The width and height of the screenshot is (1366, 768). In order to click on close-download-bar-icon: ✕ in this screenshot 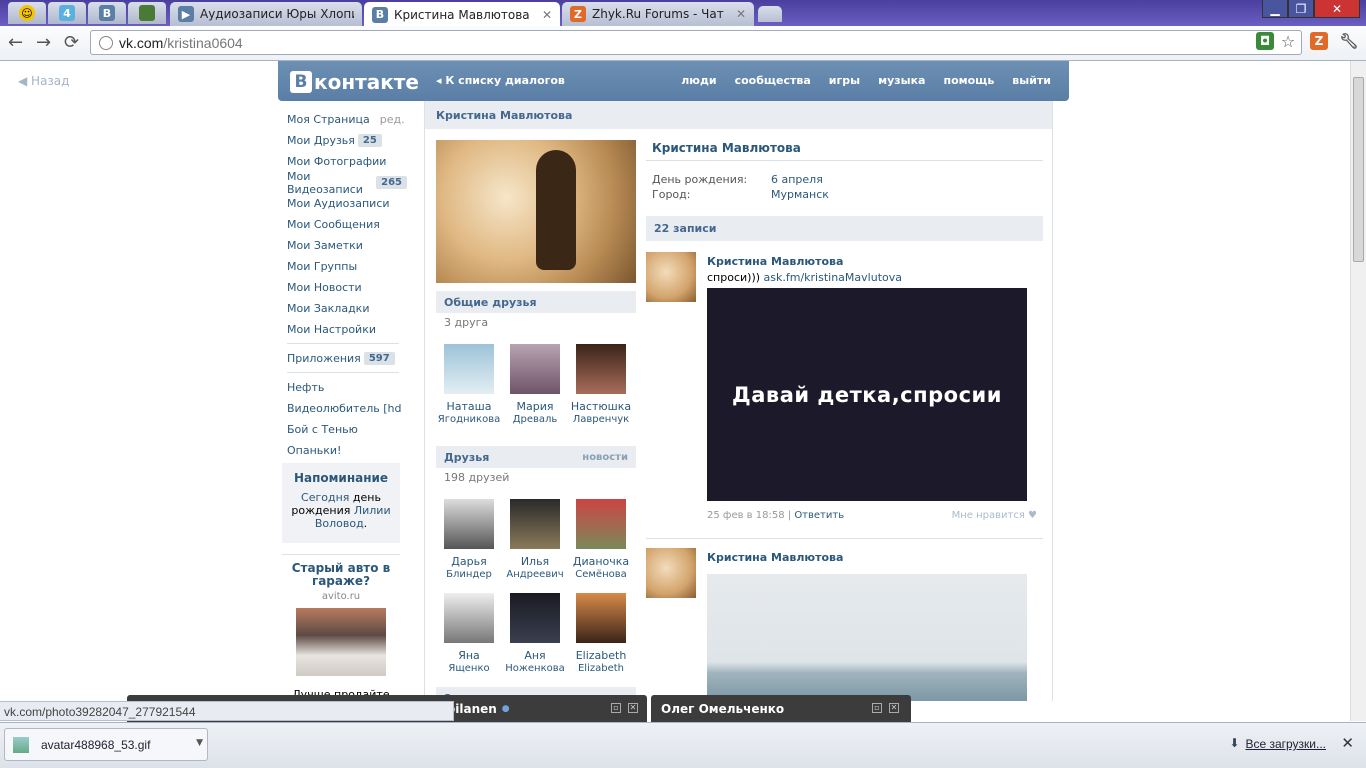, I will do `click(1347, 743)`.